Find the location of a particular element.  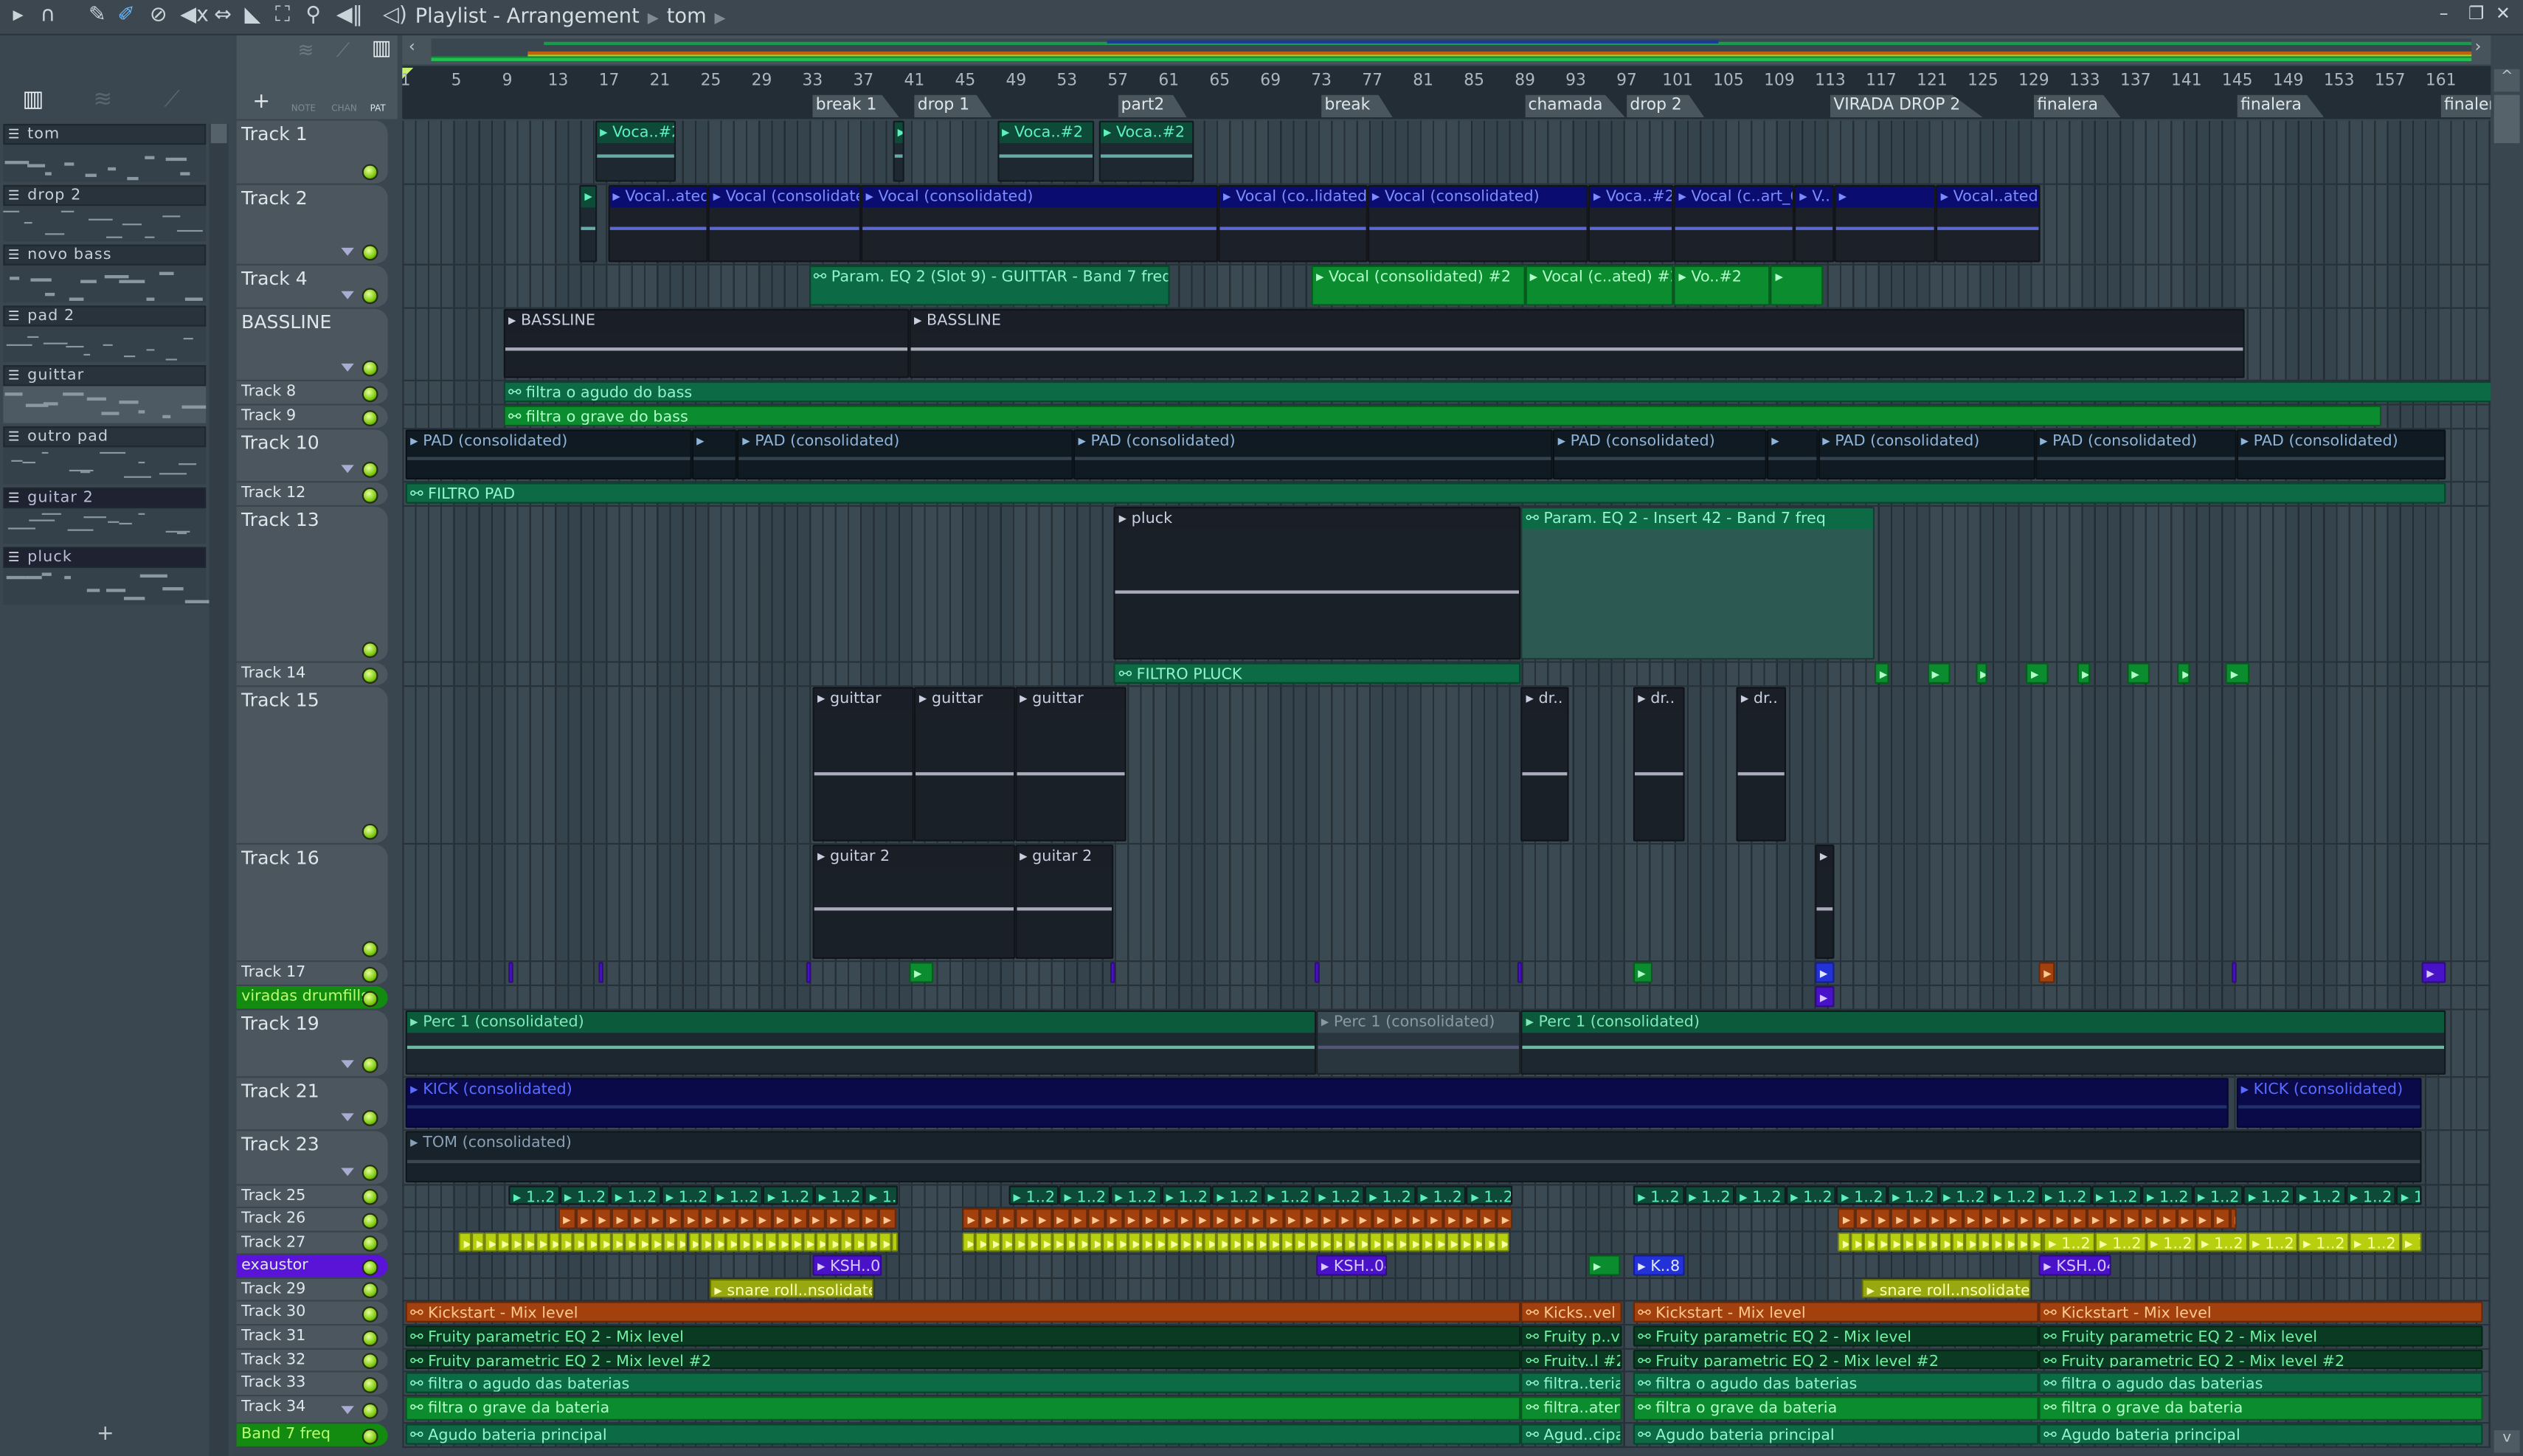

select-icon: ⛶ is located at coordinates (282, 16).